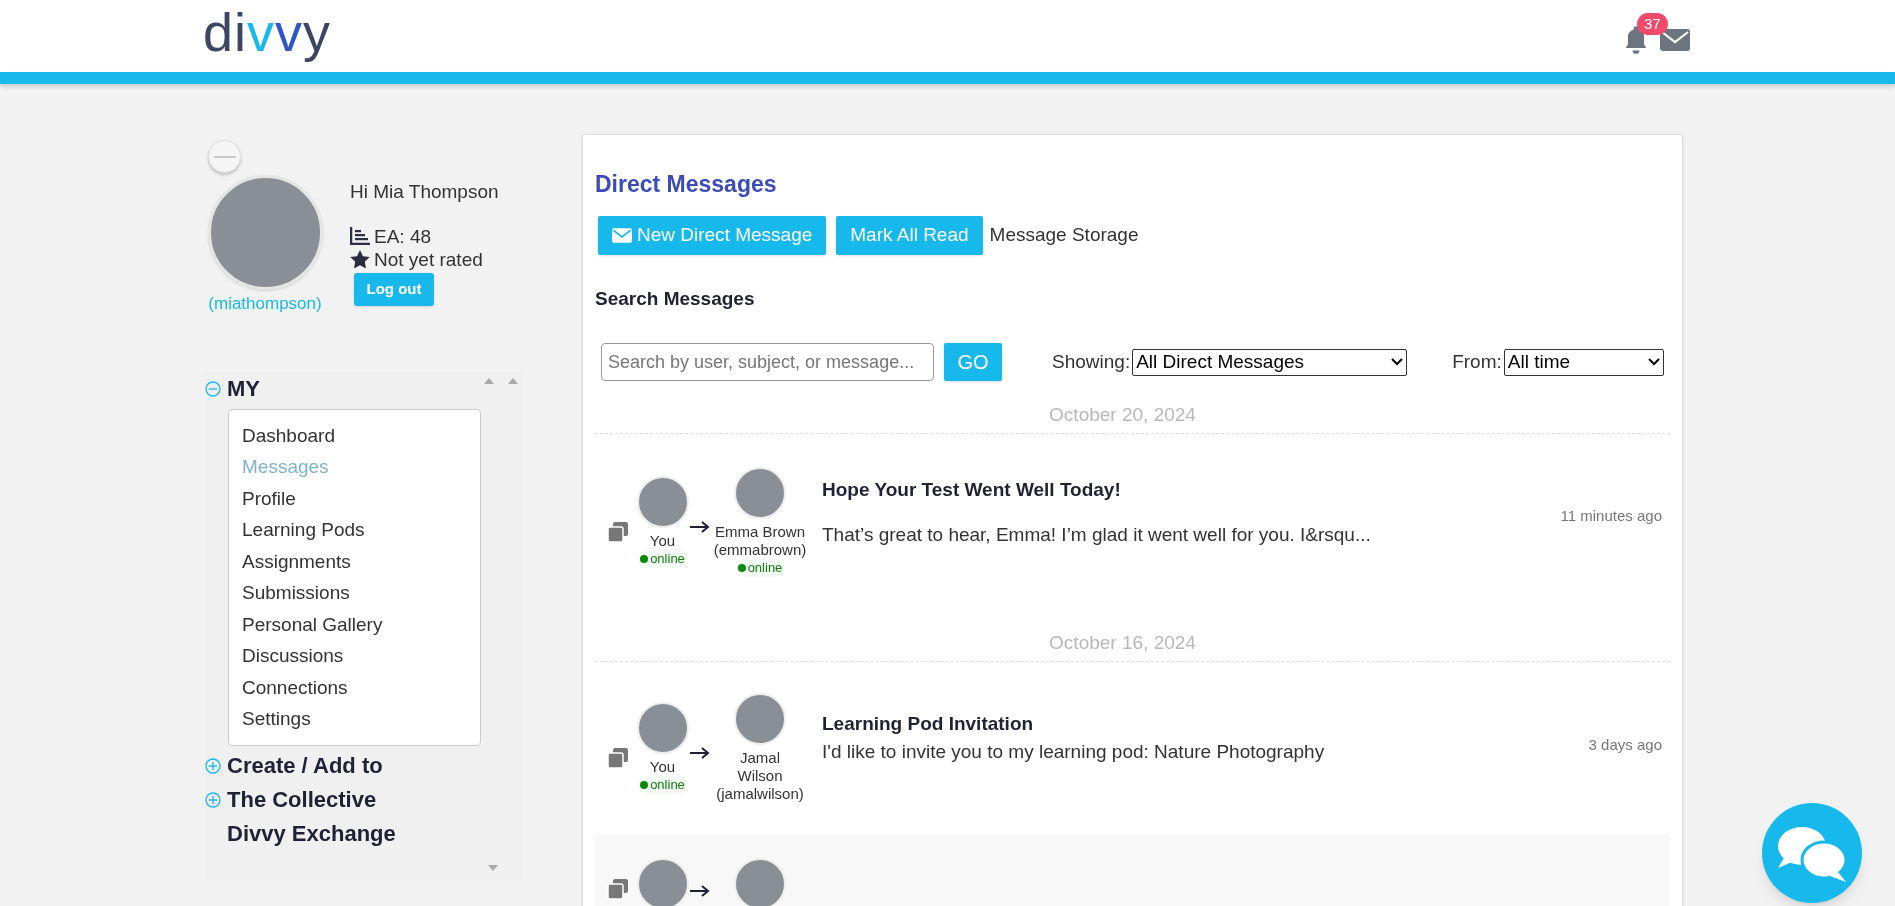 This screenshot has height=906, width=1895. What do you see at coordinates (360, 259) in the screenshot?
I see `star-icon` at bounding box center [360, 259].